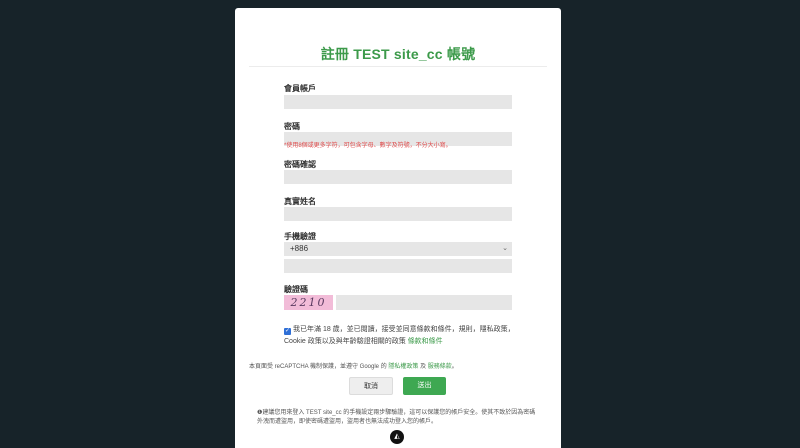 The width and height of the screenshot is (800, 448). I want to click on password-hint: *使用8個或更多字符，可包含字母、數字及符號，不分大小寫。, so click(368, 146).